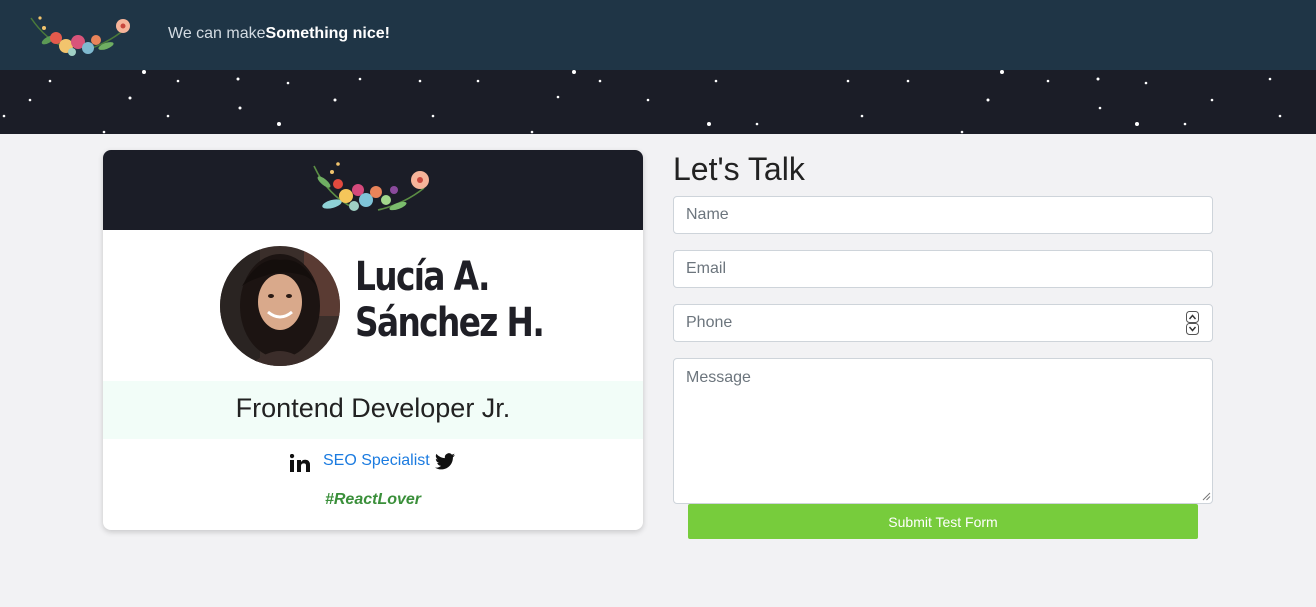 The width and height of the screenshot is (1316, 607). I want to click on twitter-icon, so click(445, 461).